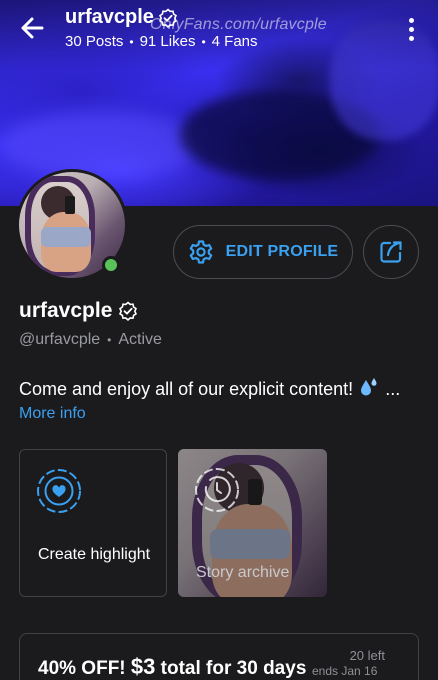  I want to click on share-button, so click(391, 252).